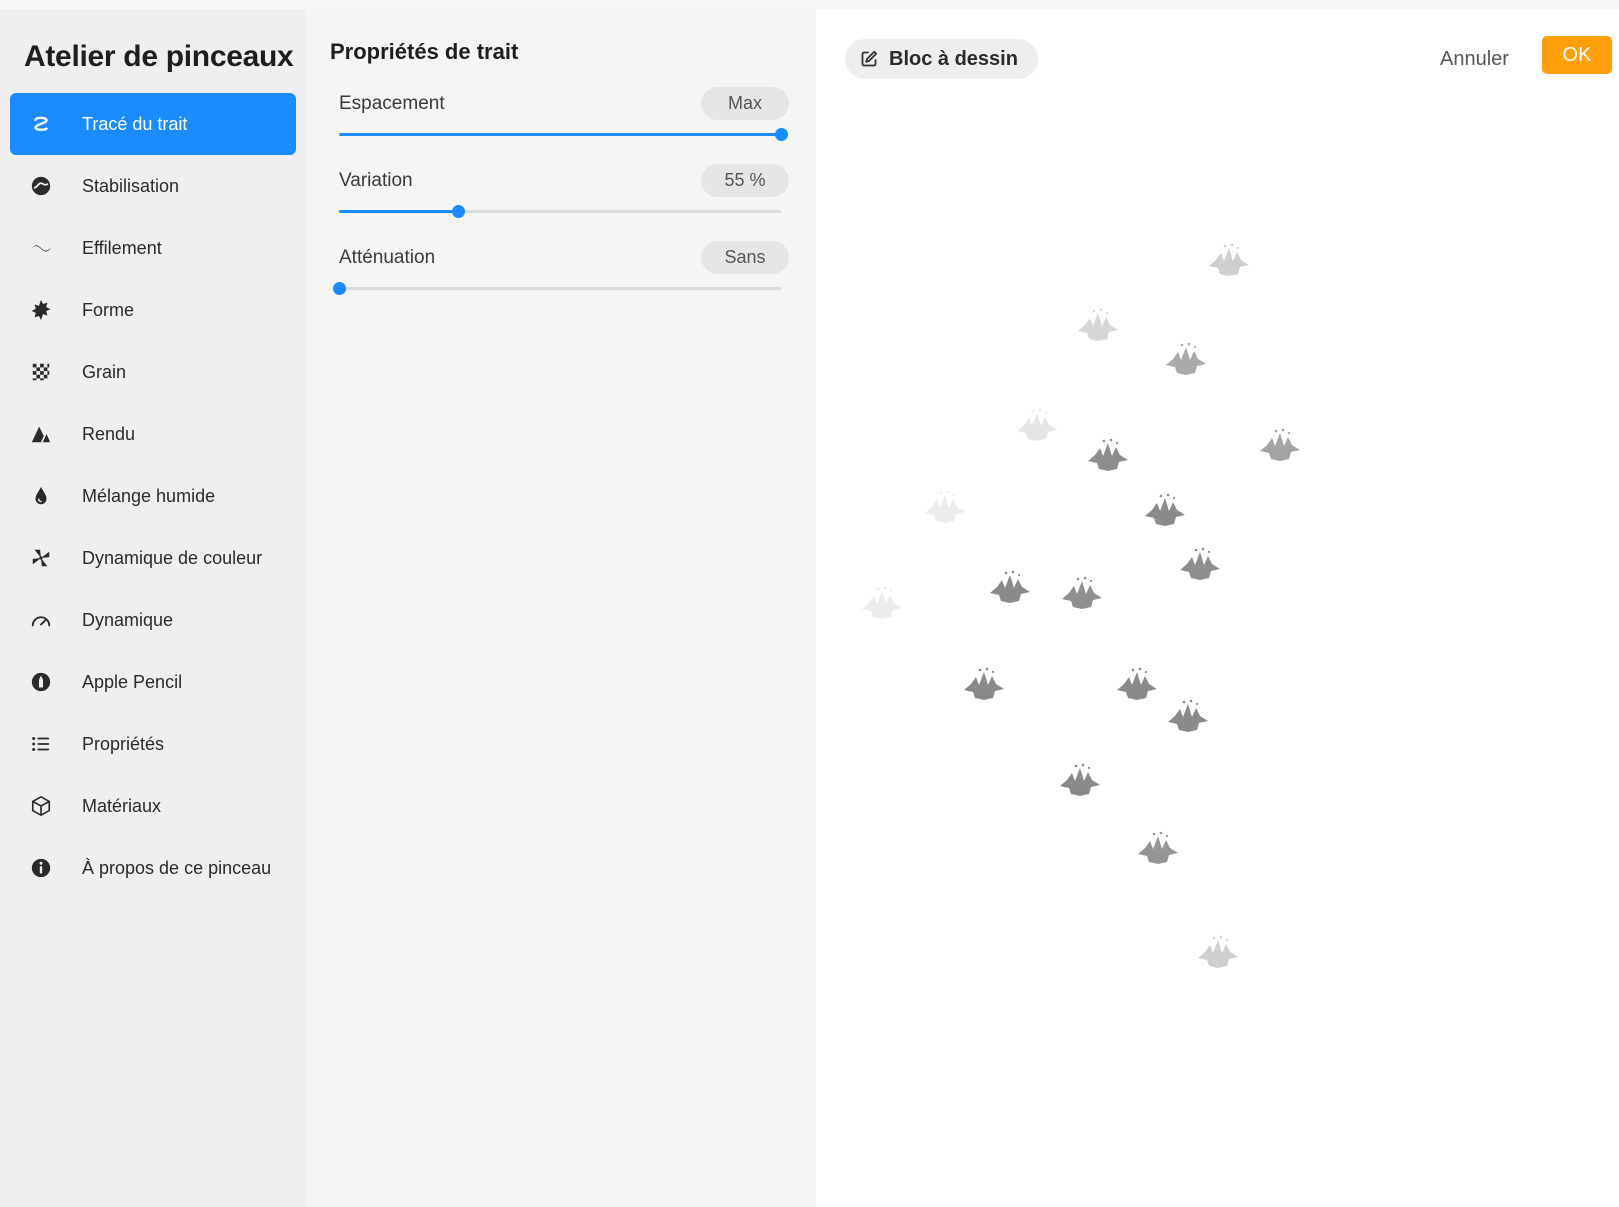  I want to click on sidebar-item-apple-pencil: Apple Pencil, so click(153, 682).